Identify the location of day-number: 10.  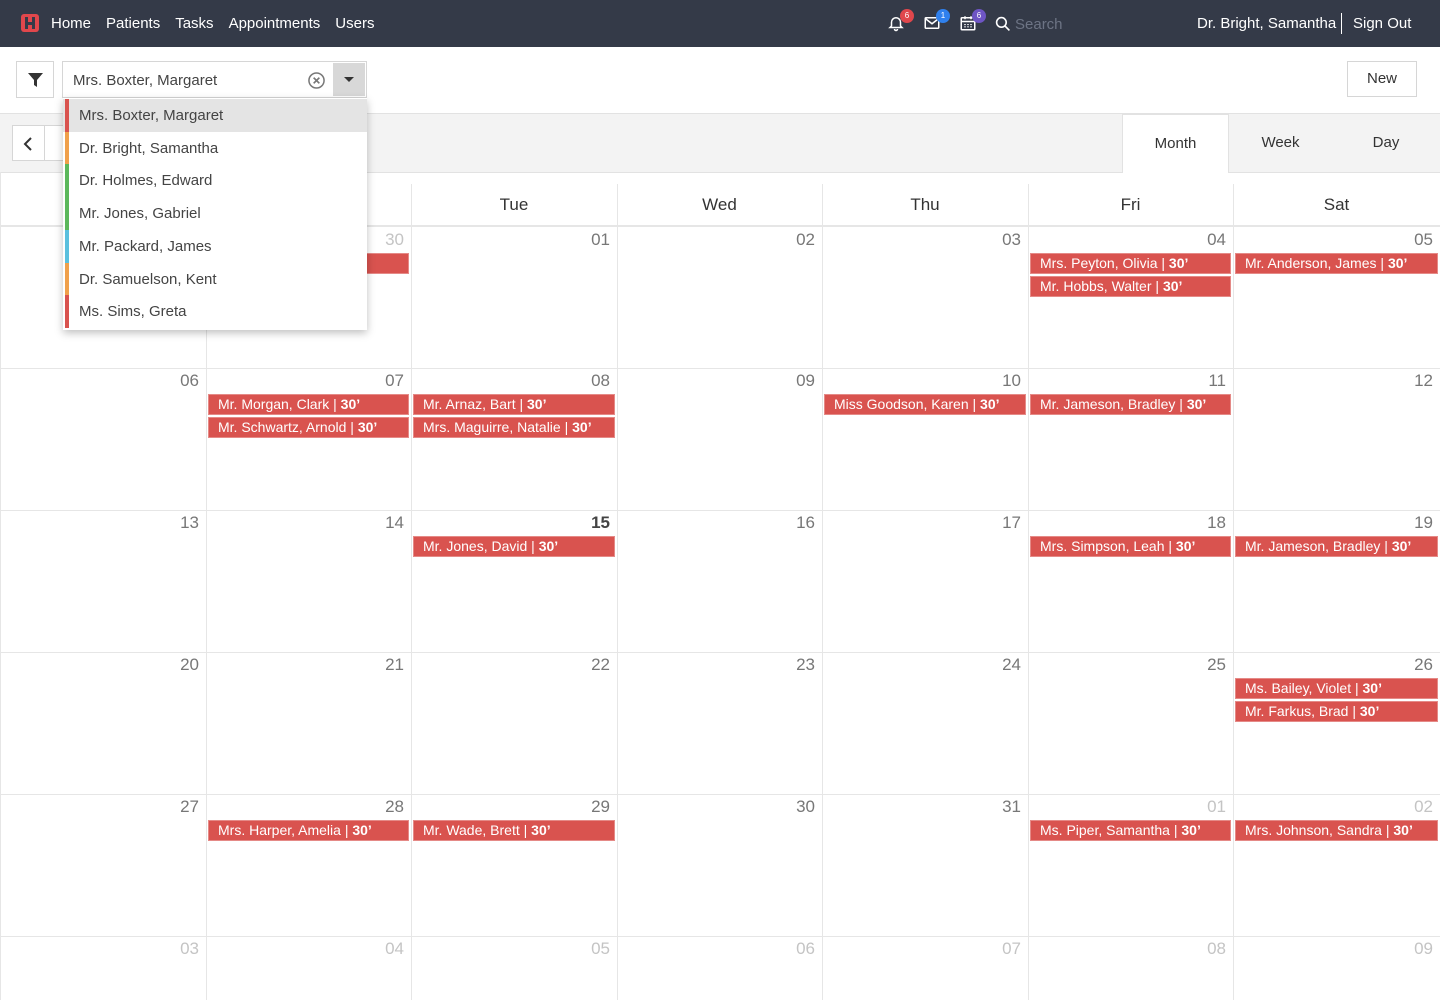
(991, 381).